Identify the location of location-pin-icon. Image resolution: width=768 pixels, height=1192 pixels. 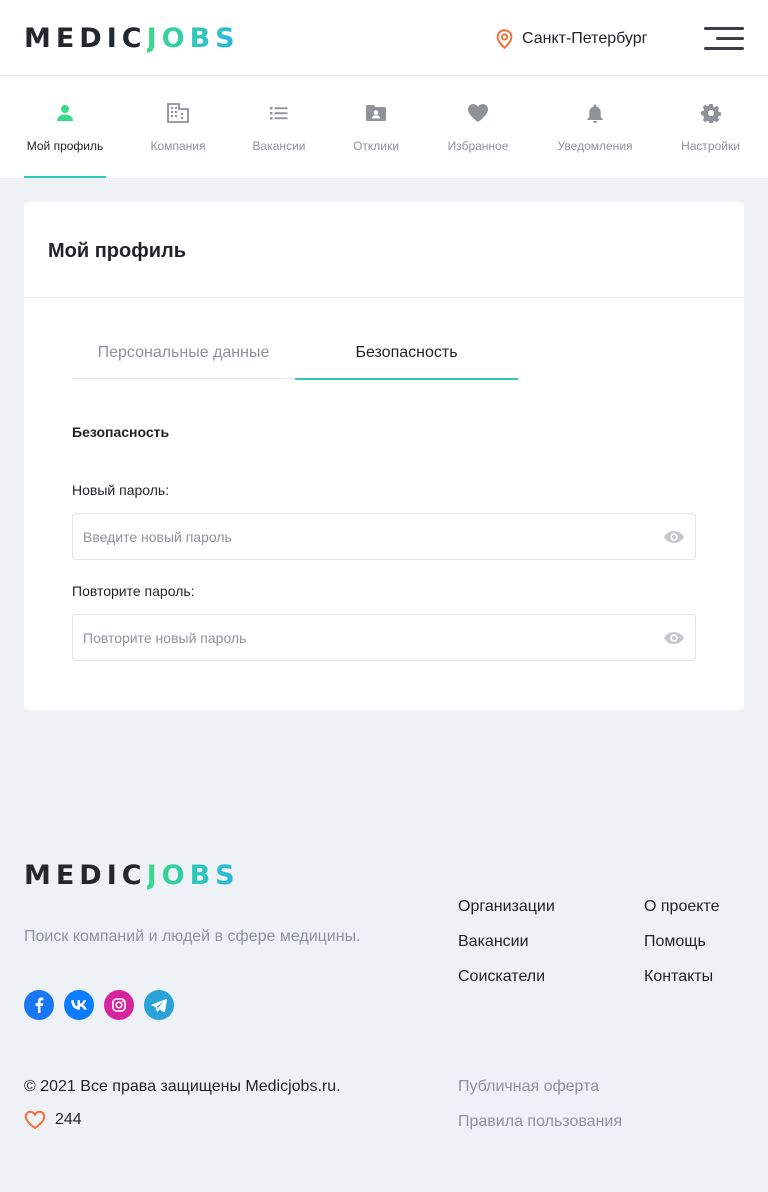
(504, 39).